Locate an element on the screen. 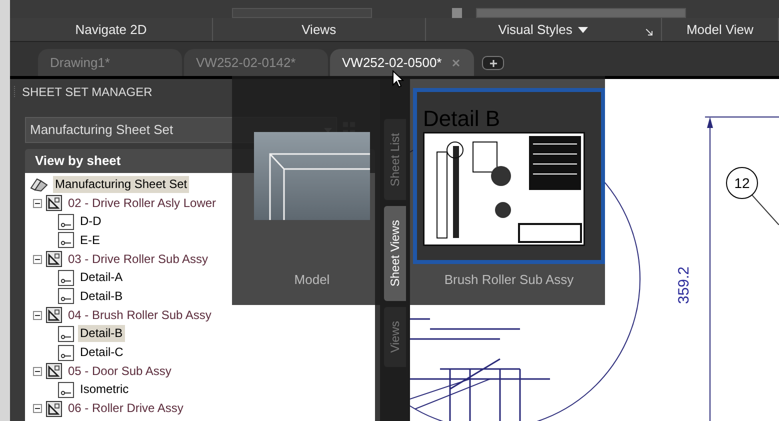  cursor-icon is located at coordinates (398, 79).